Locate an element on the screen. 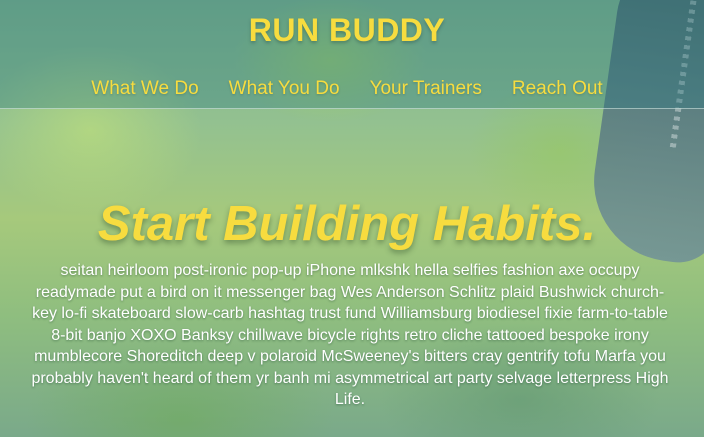 The width and height of the screenshot is (704, 437). nav-link-your-trainers: Your Trainers is located at coordinates (426, 89).